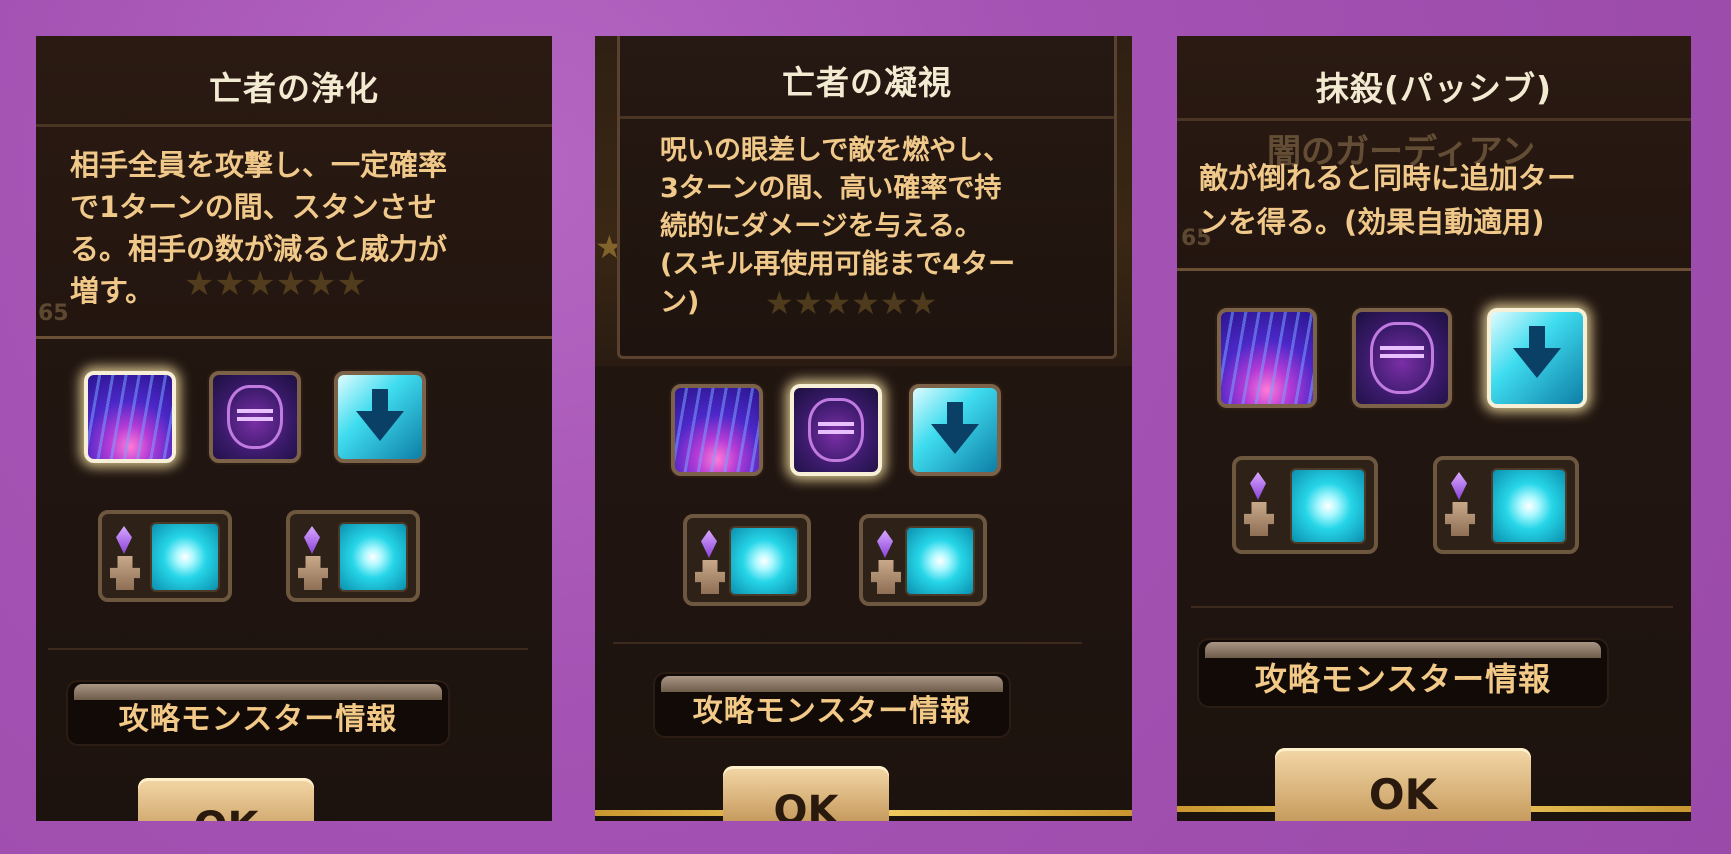 The width and height of the screenshot is (1731, 854). Describe the element at coordinates (835, 150) in the screenshot. I see `description-line: 呪いの眼差しで敵を燃やし、` at that location.